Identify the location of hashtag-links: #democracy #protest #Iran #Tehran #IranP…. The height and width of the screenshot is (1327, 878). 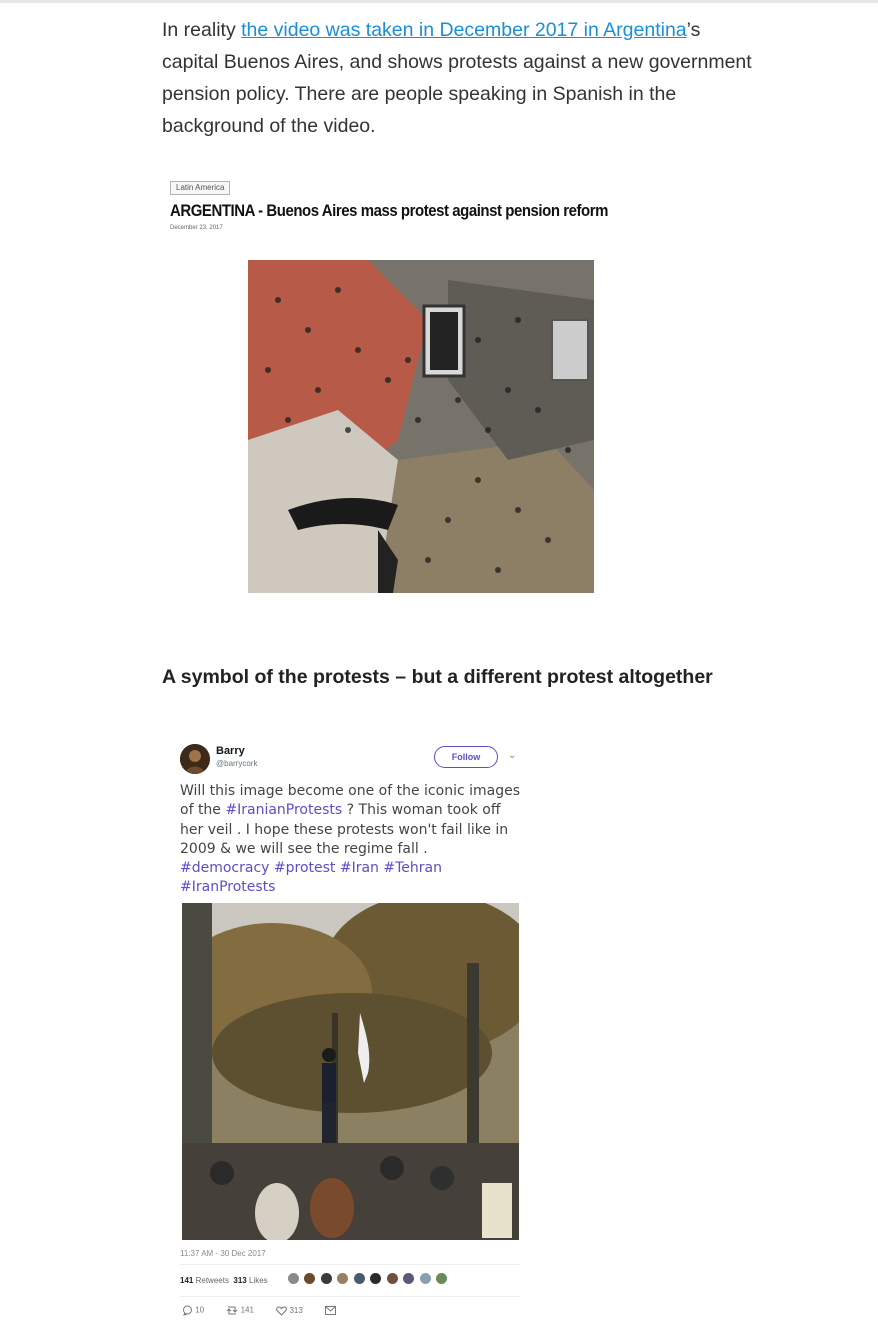
(311, 877).